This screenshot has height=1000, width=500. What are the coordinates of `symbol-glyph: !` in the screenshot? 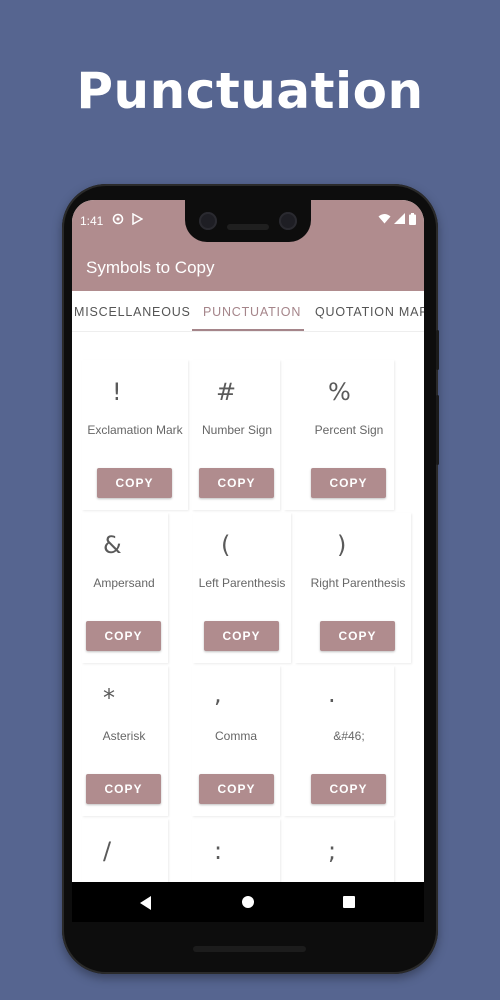 It's located at (117, 392).